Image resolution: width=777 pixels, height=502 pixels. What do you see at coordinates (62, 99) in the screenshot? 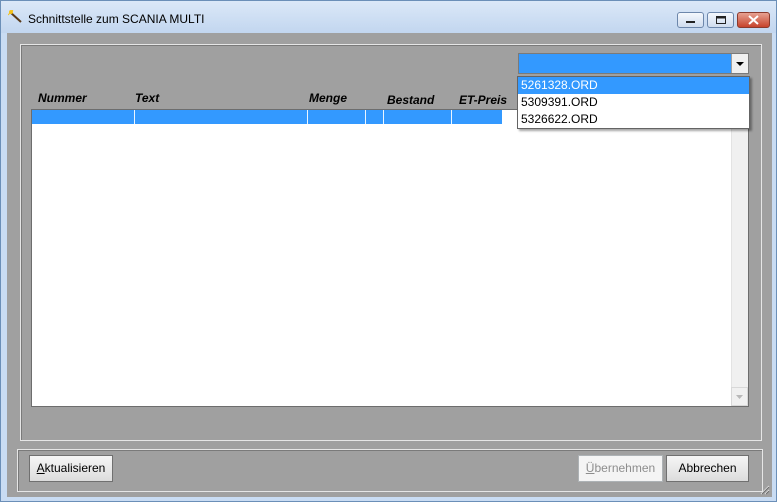
I see `column-header-nummer: Nummer` at bounding box center [62, 99].